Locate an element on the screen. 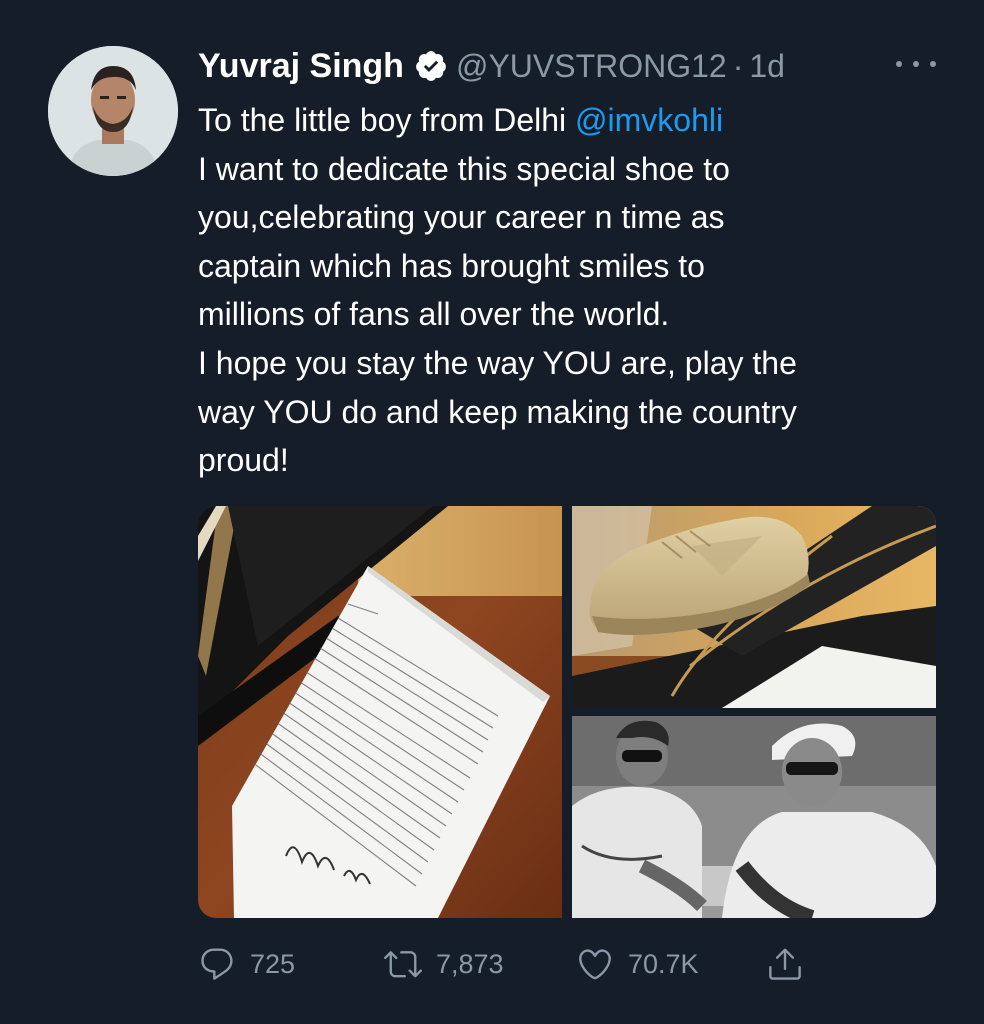 This screenshot has height=1024, width=984. author-name: Yuvraj Singh is located at coordinates (301, 66).